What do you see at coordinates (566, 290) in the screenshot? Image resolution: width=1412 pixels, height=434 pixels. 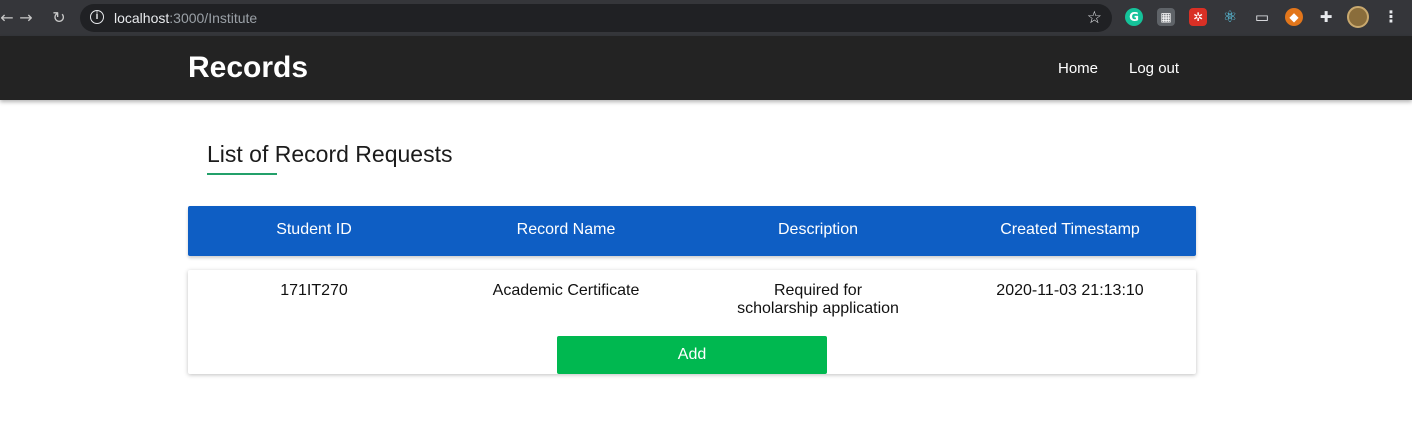 I see `cell-record-name: Academic Certificate` at bounding box center [566, 290].